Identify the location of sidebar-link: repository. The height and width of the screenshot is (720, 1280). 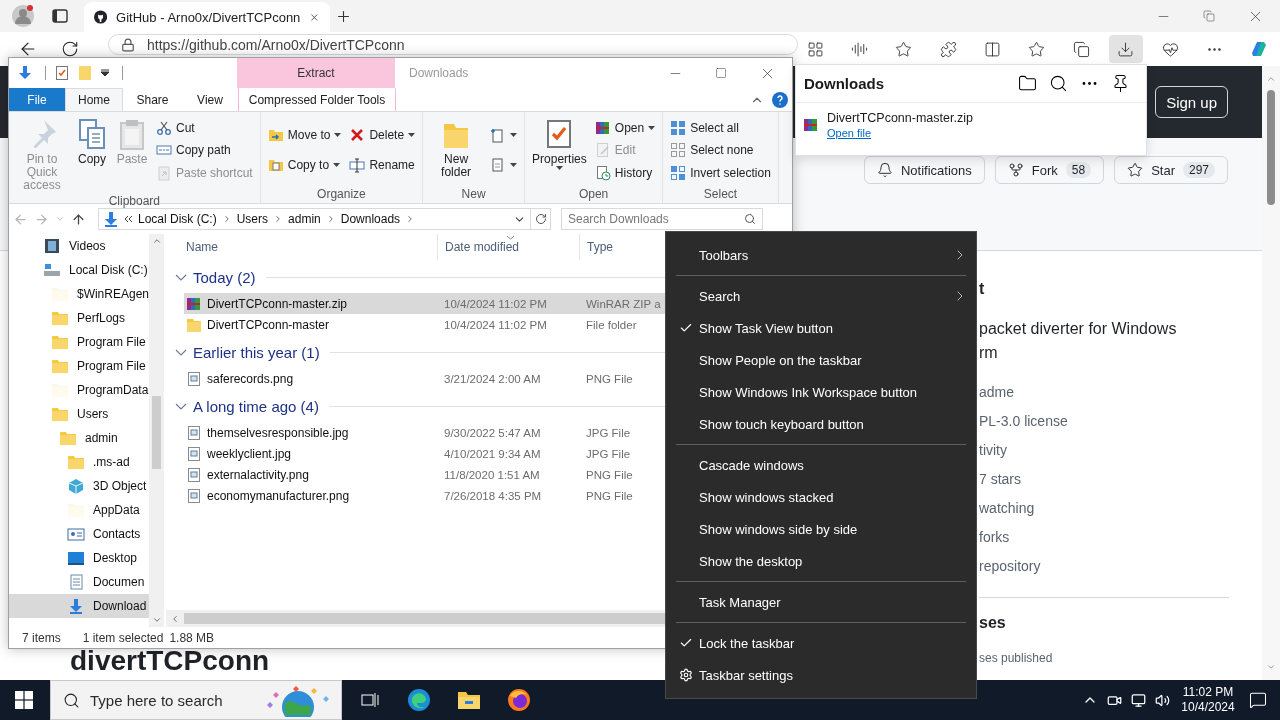
(1120, 566).